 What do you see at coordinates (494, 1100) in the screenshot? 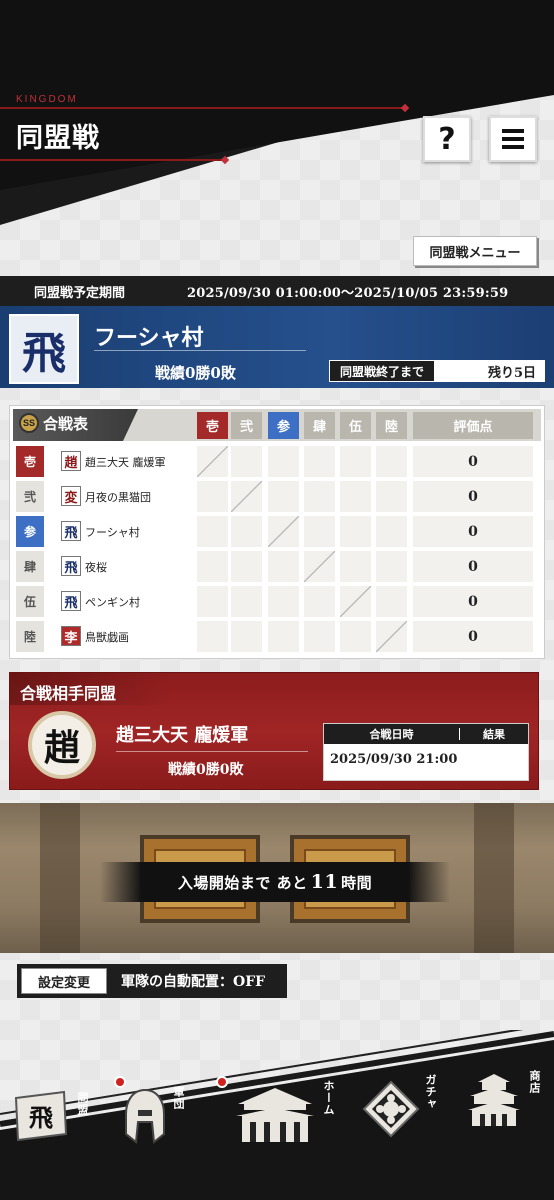
I see `shop-building-icon` at bounding box center [494, 1100].